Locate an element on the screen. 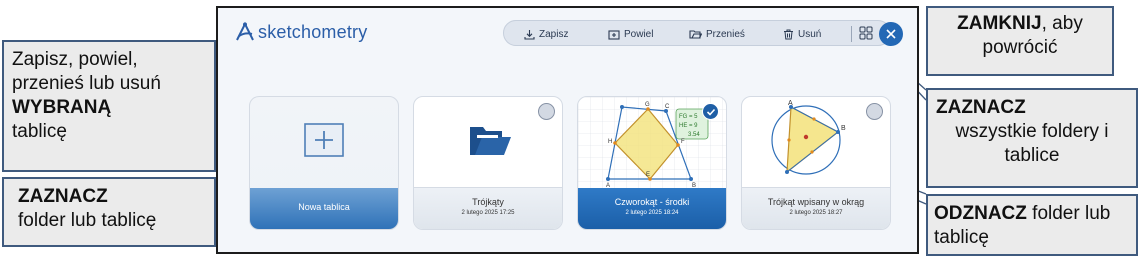  callout-bold: WYBRANĄ is located at coordinates (62, 107).